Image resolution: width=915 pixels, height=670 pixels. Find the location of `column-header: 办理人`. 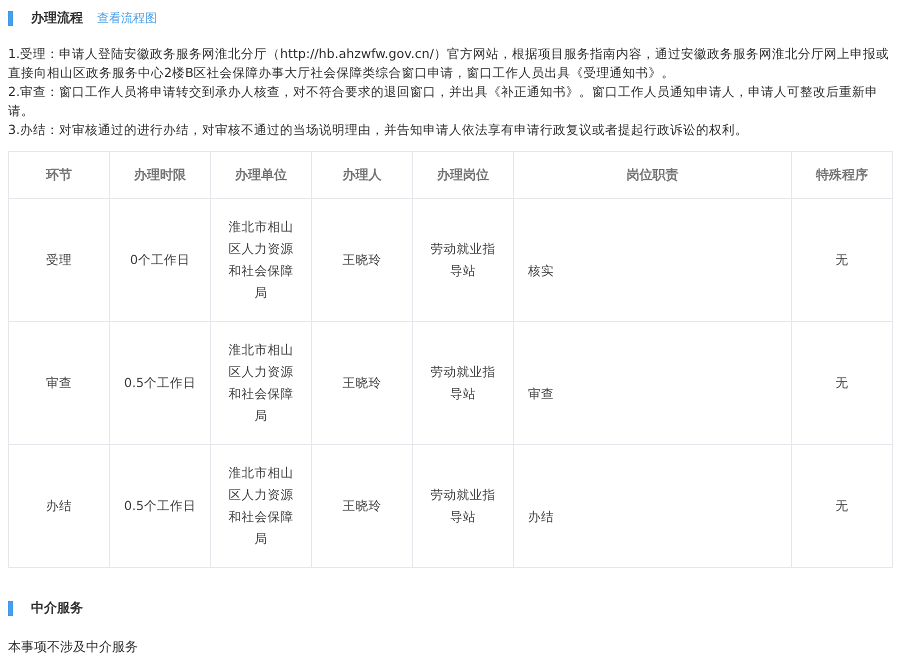

column-header: 办理人 is located at coordinates (362, 175).